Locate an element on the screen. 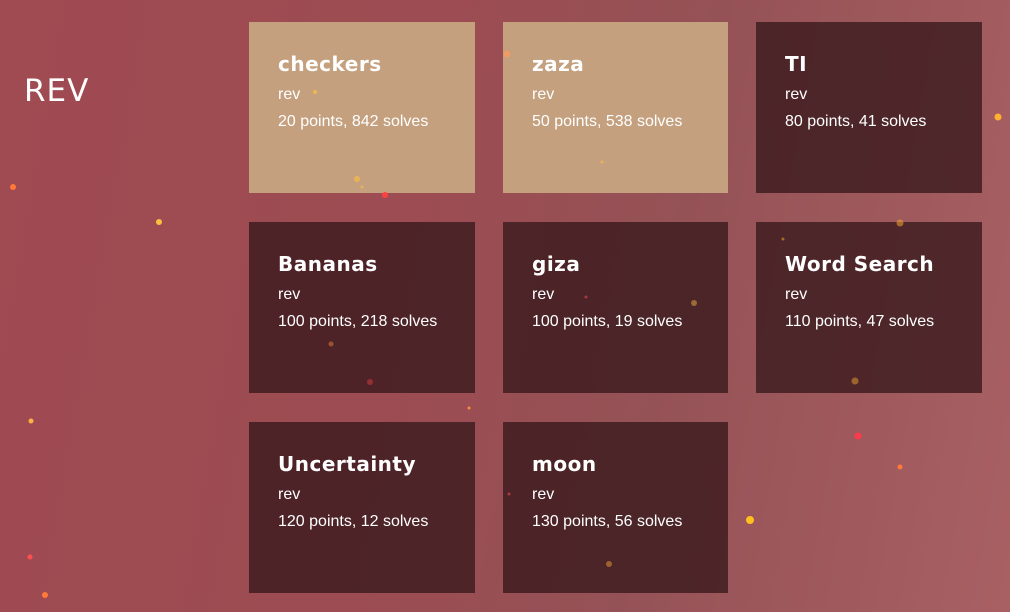 The height and width of the screenshot is (612, 1010). challenge-card-giza: giza rev 100 points, 19 solves is located at coordinates (615, 307).